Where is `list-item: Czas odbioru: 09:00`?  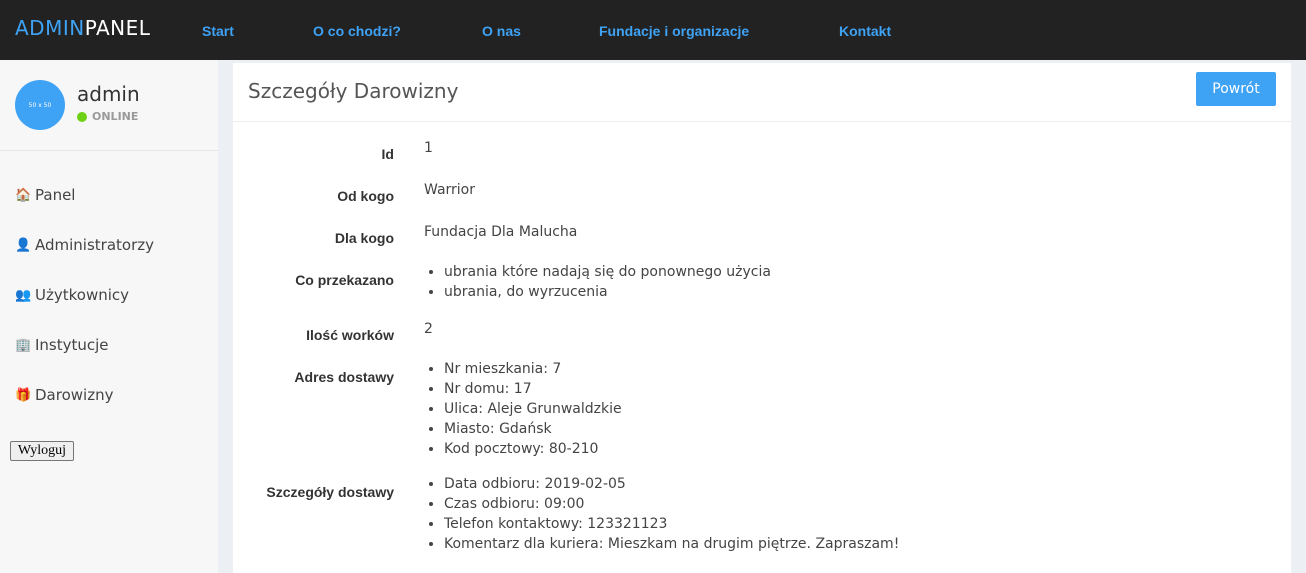 list-item: Czas odbioru: 09:00 is located at coordinates (671, 504).